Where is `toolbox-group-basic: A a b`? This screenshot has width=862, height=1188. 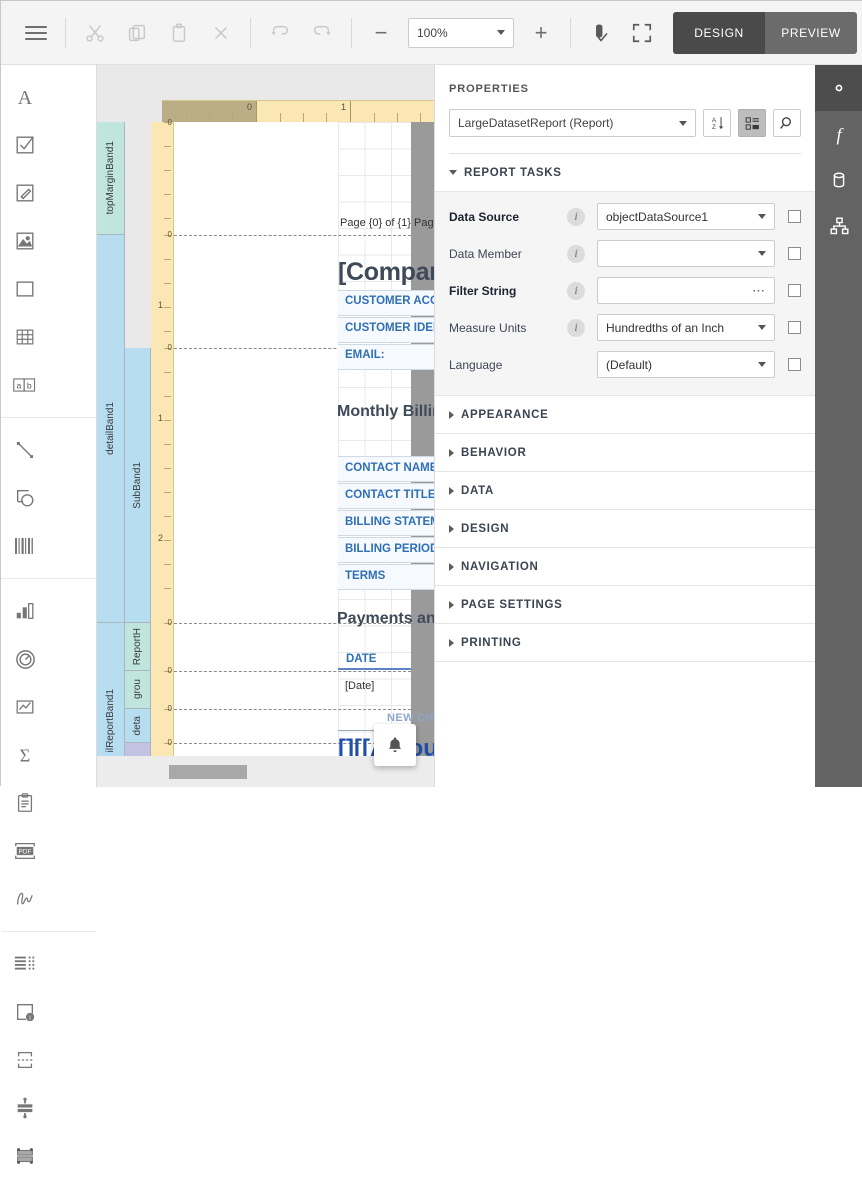
toolbox-group-basic: A a b is located at coordinates (48, 241).